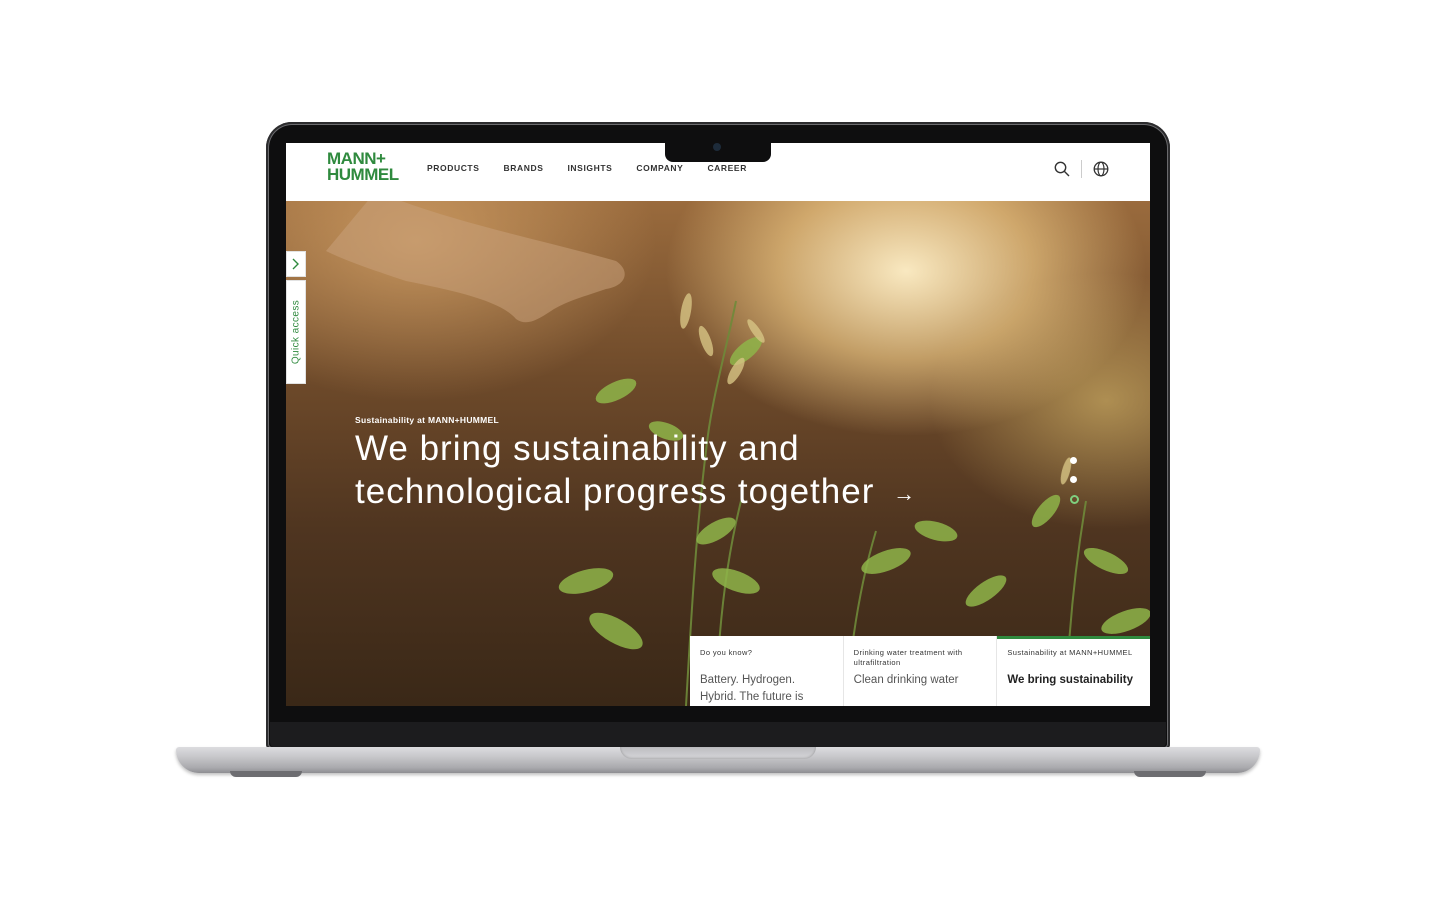 The width and height of the screenshot is (1440, 900). What do you see at coordinates (577, 448) in the screenshot?
I see `hero-headline-line-1: We bring sustainability and` at bounding box center [577, 448].